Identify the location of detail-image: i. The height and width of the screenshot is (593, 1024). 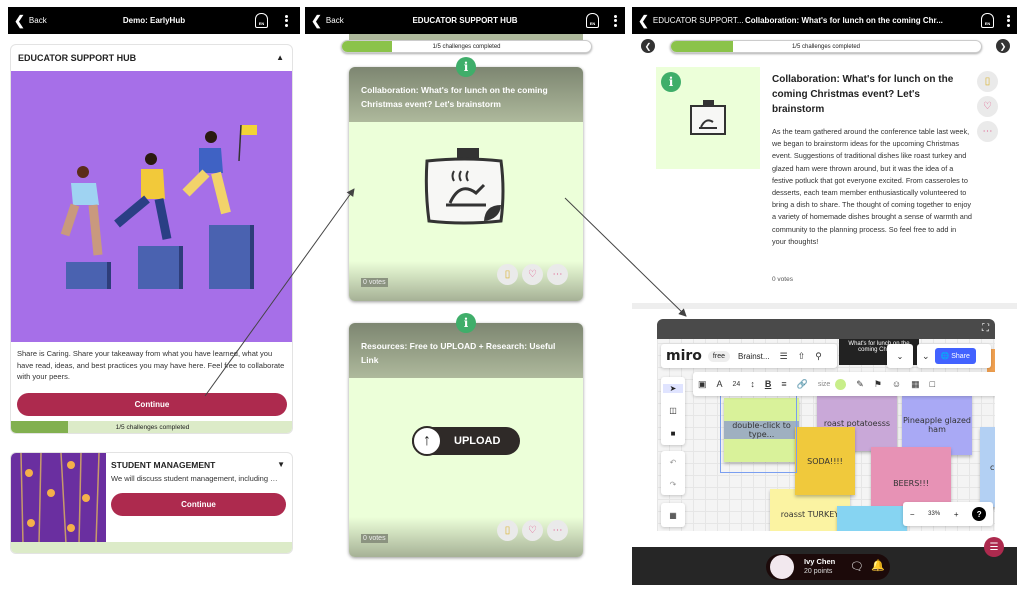
(708, 118).